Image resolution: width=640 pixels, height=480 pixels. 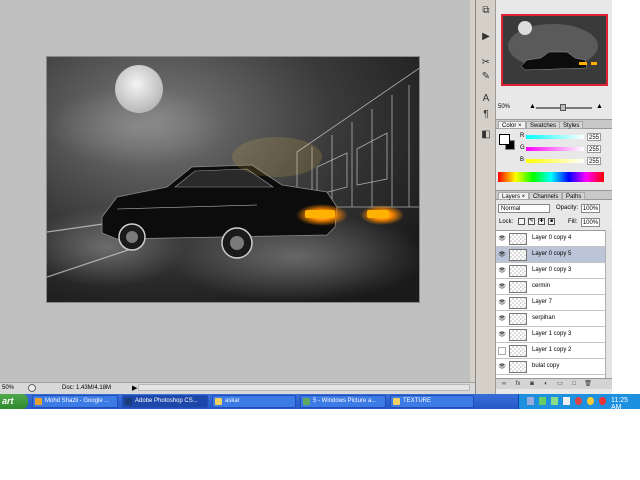 I want to click on navigator-thumbnail, so click(x=554, y=50).